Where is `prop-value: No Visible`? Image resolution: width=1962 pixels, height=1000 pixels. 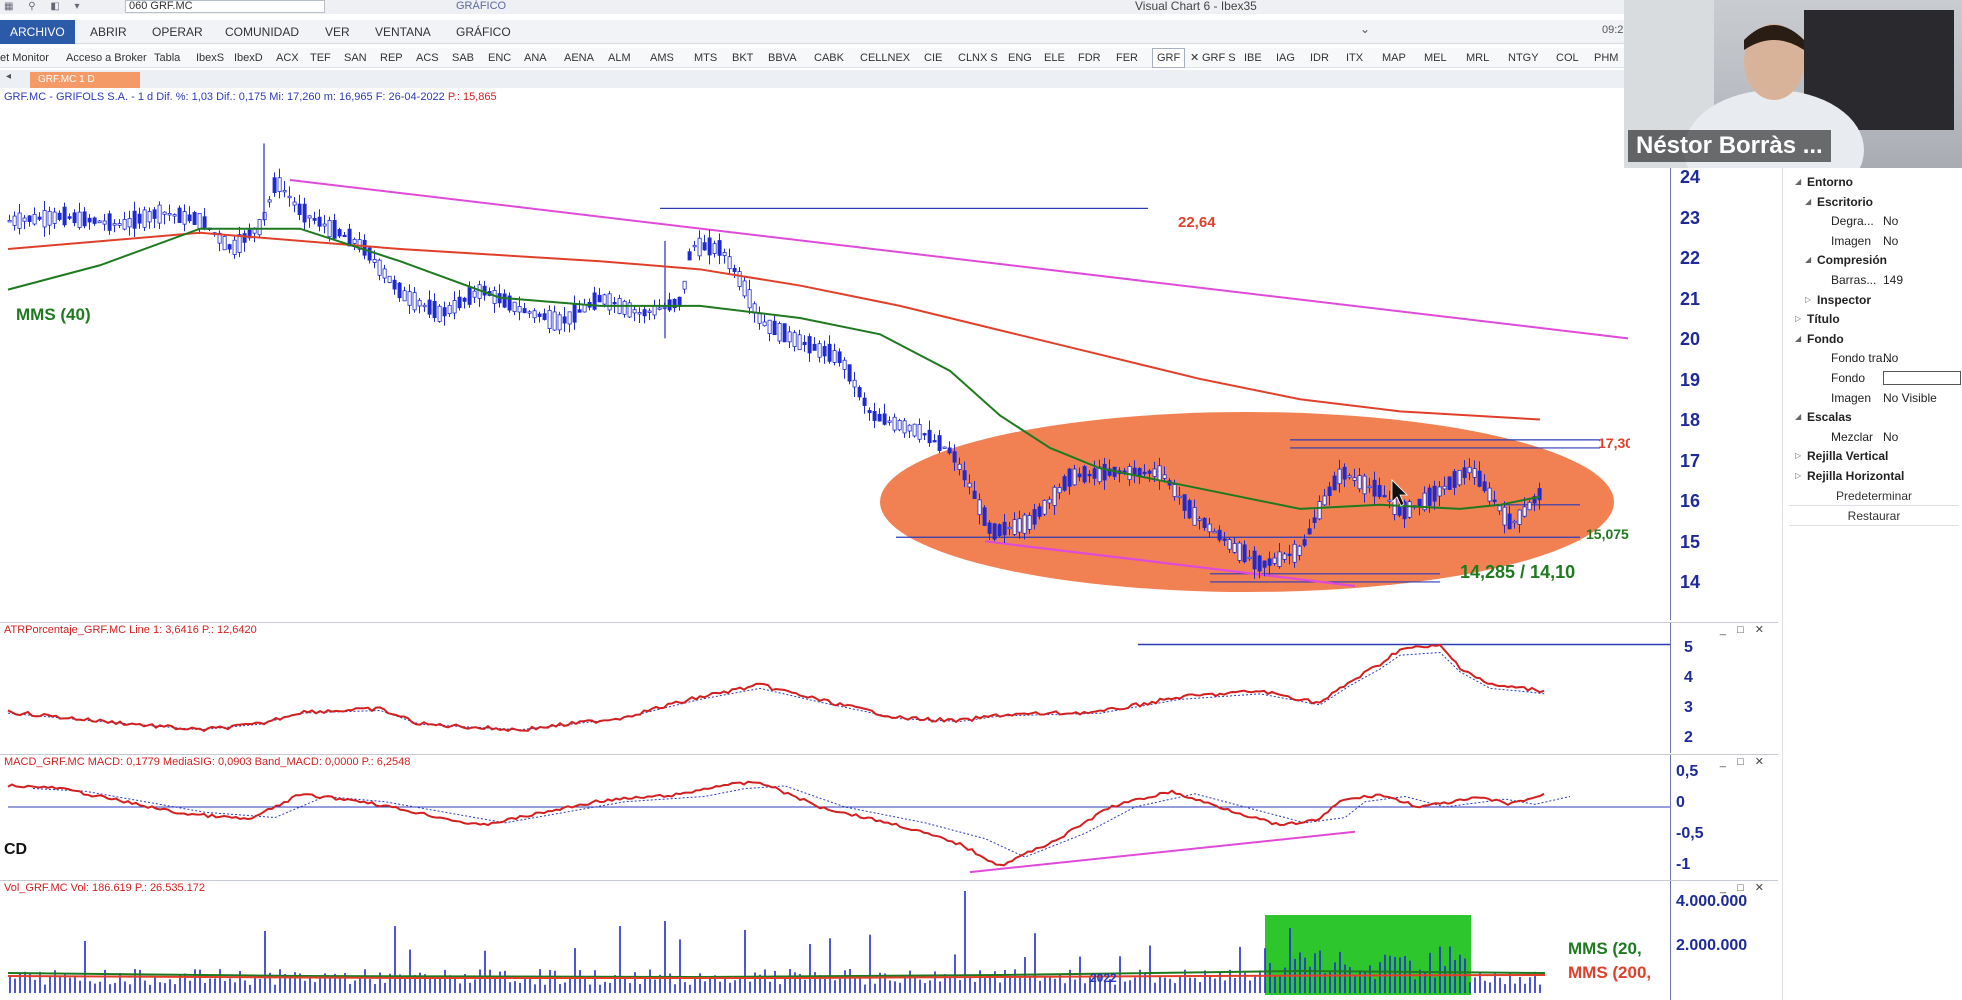 prop-value: No Visible is located at coordinates (1910, 398).